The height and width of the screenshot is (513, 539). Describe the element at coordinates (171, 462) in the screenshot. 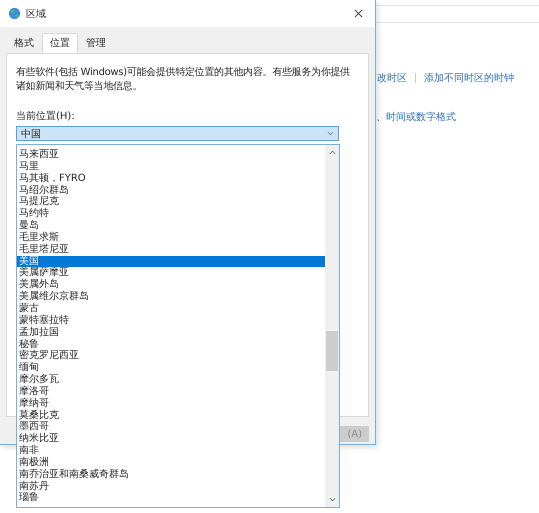

I see `list-item: 南极洲` at that location.